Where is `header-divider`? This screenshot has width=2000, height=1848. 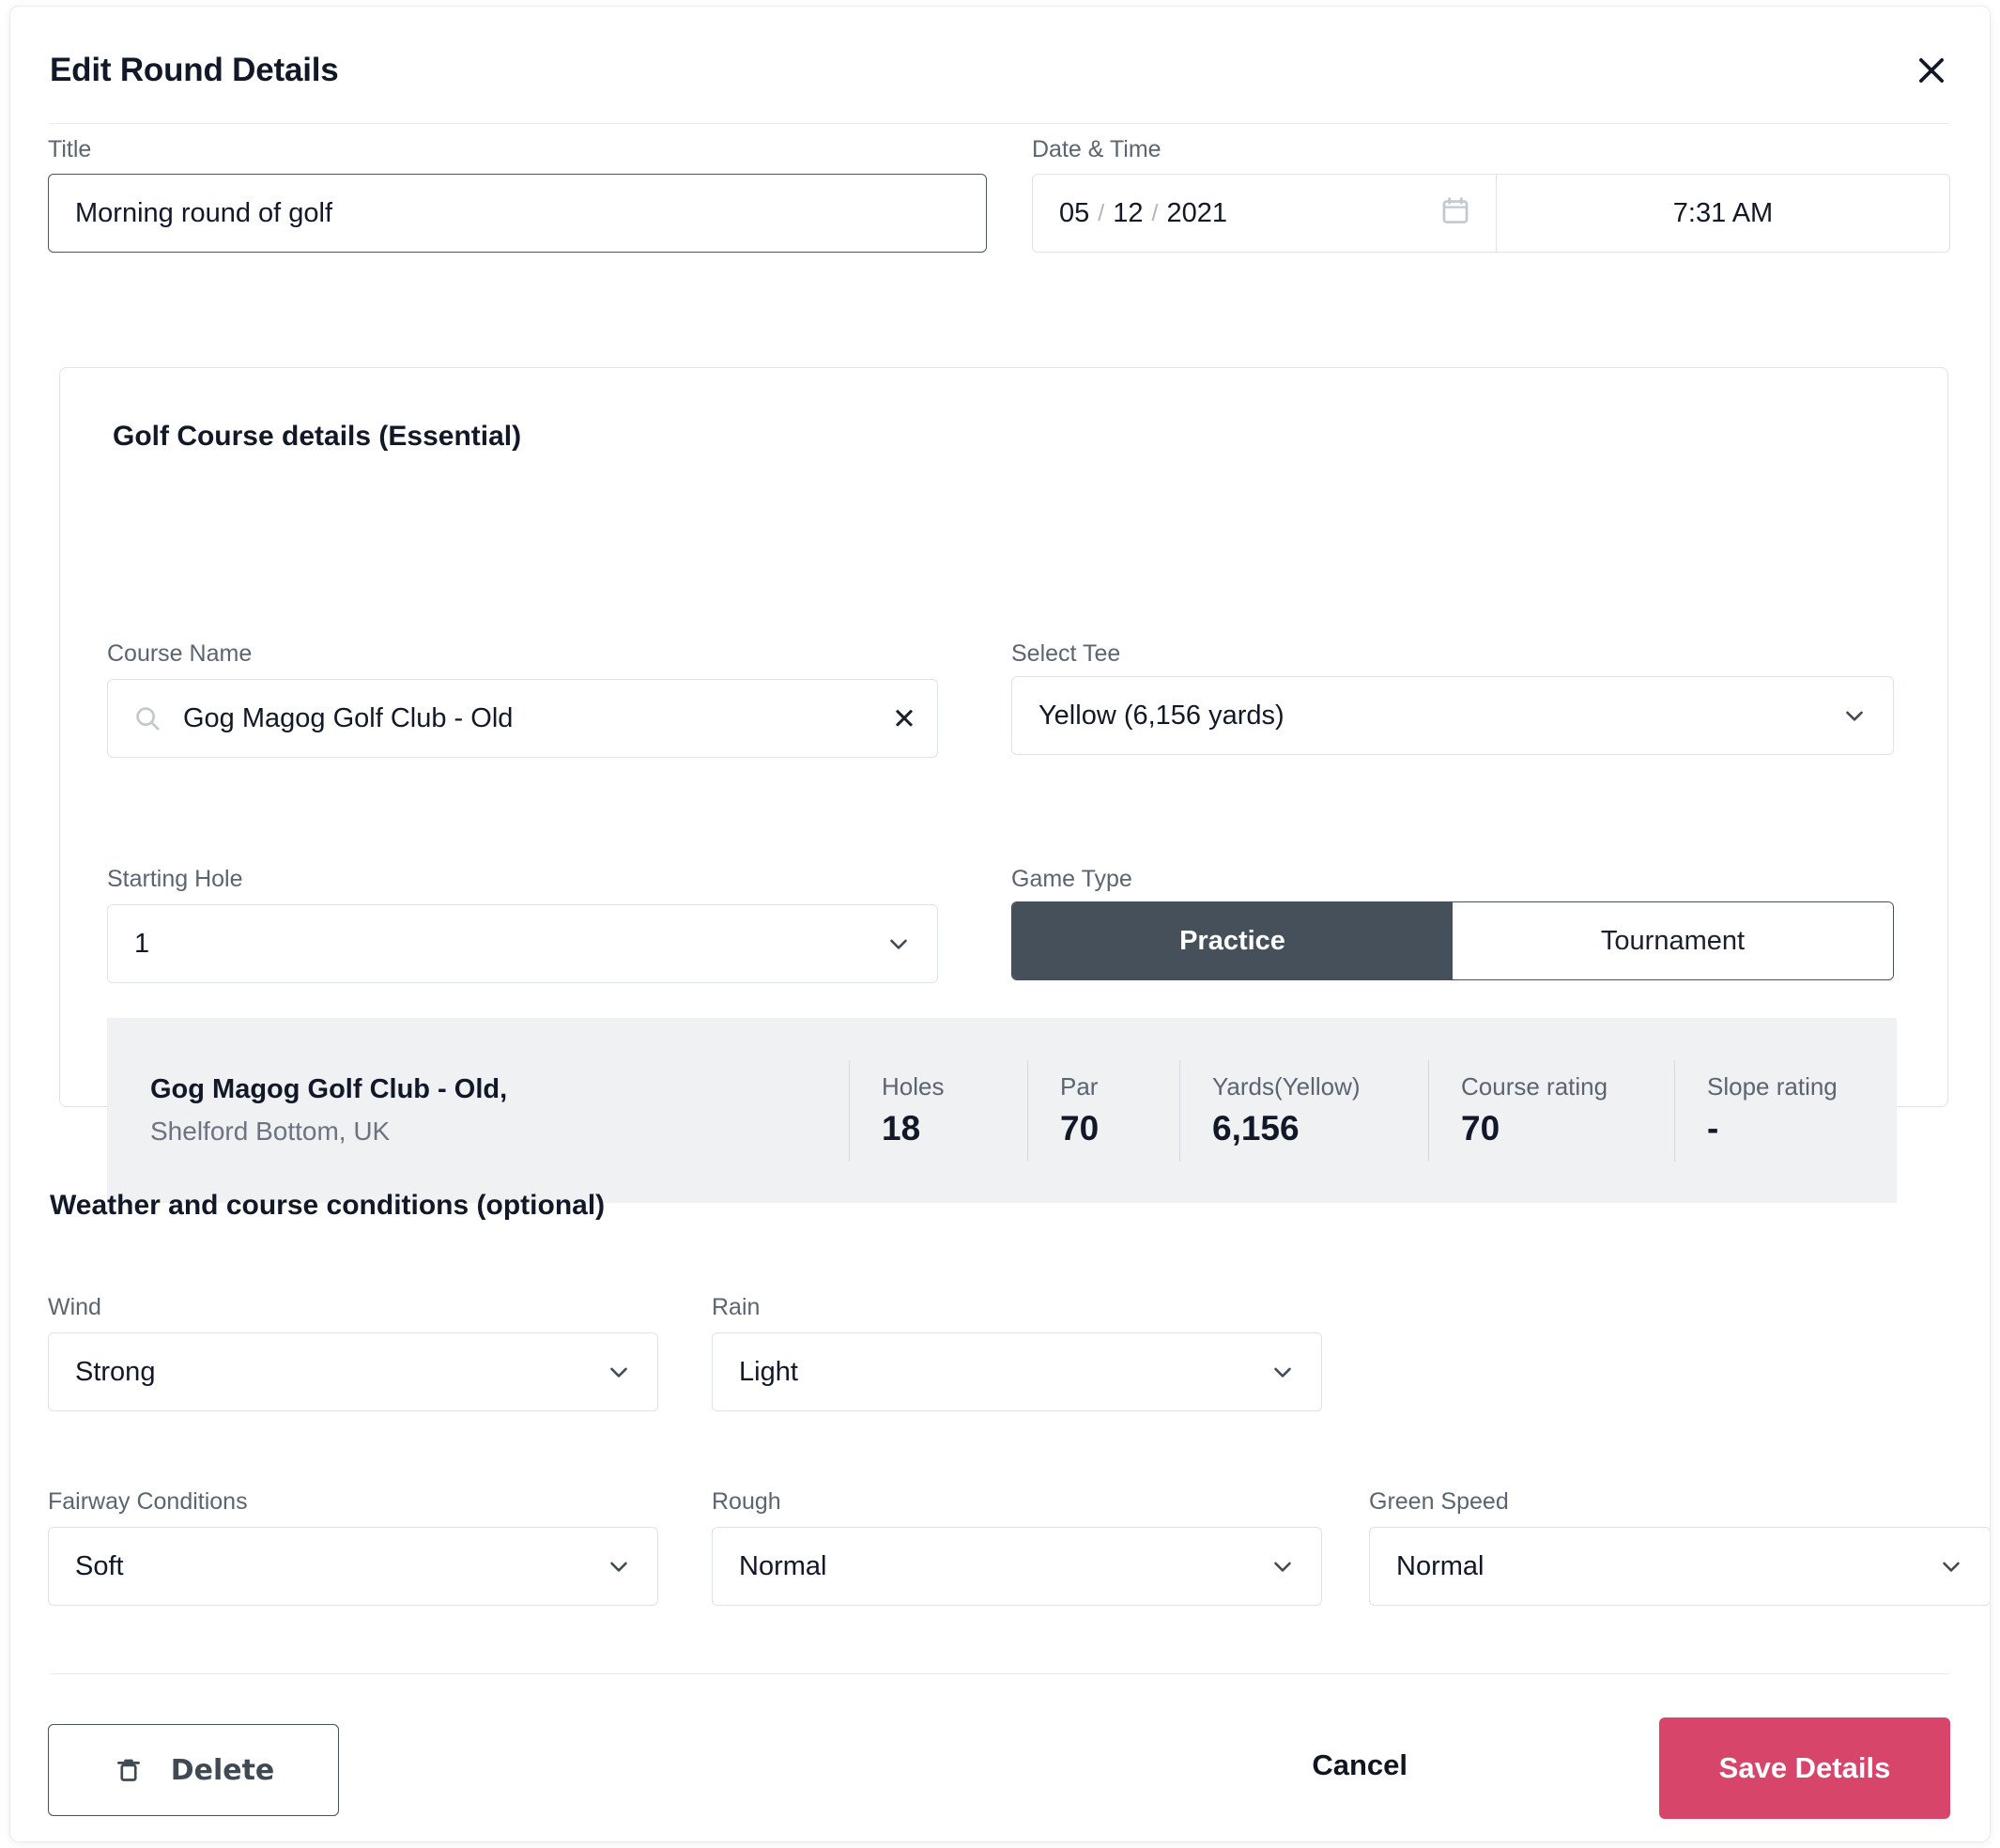 header-divider is located at coordinates (999, 123).